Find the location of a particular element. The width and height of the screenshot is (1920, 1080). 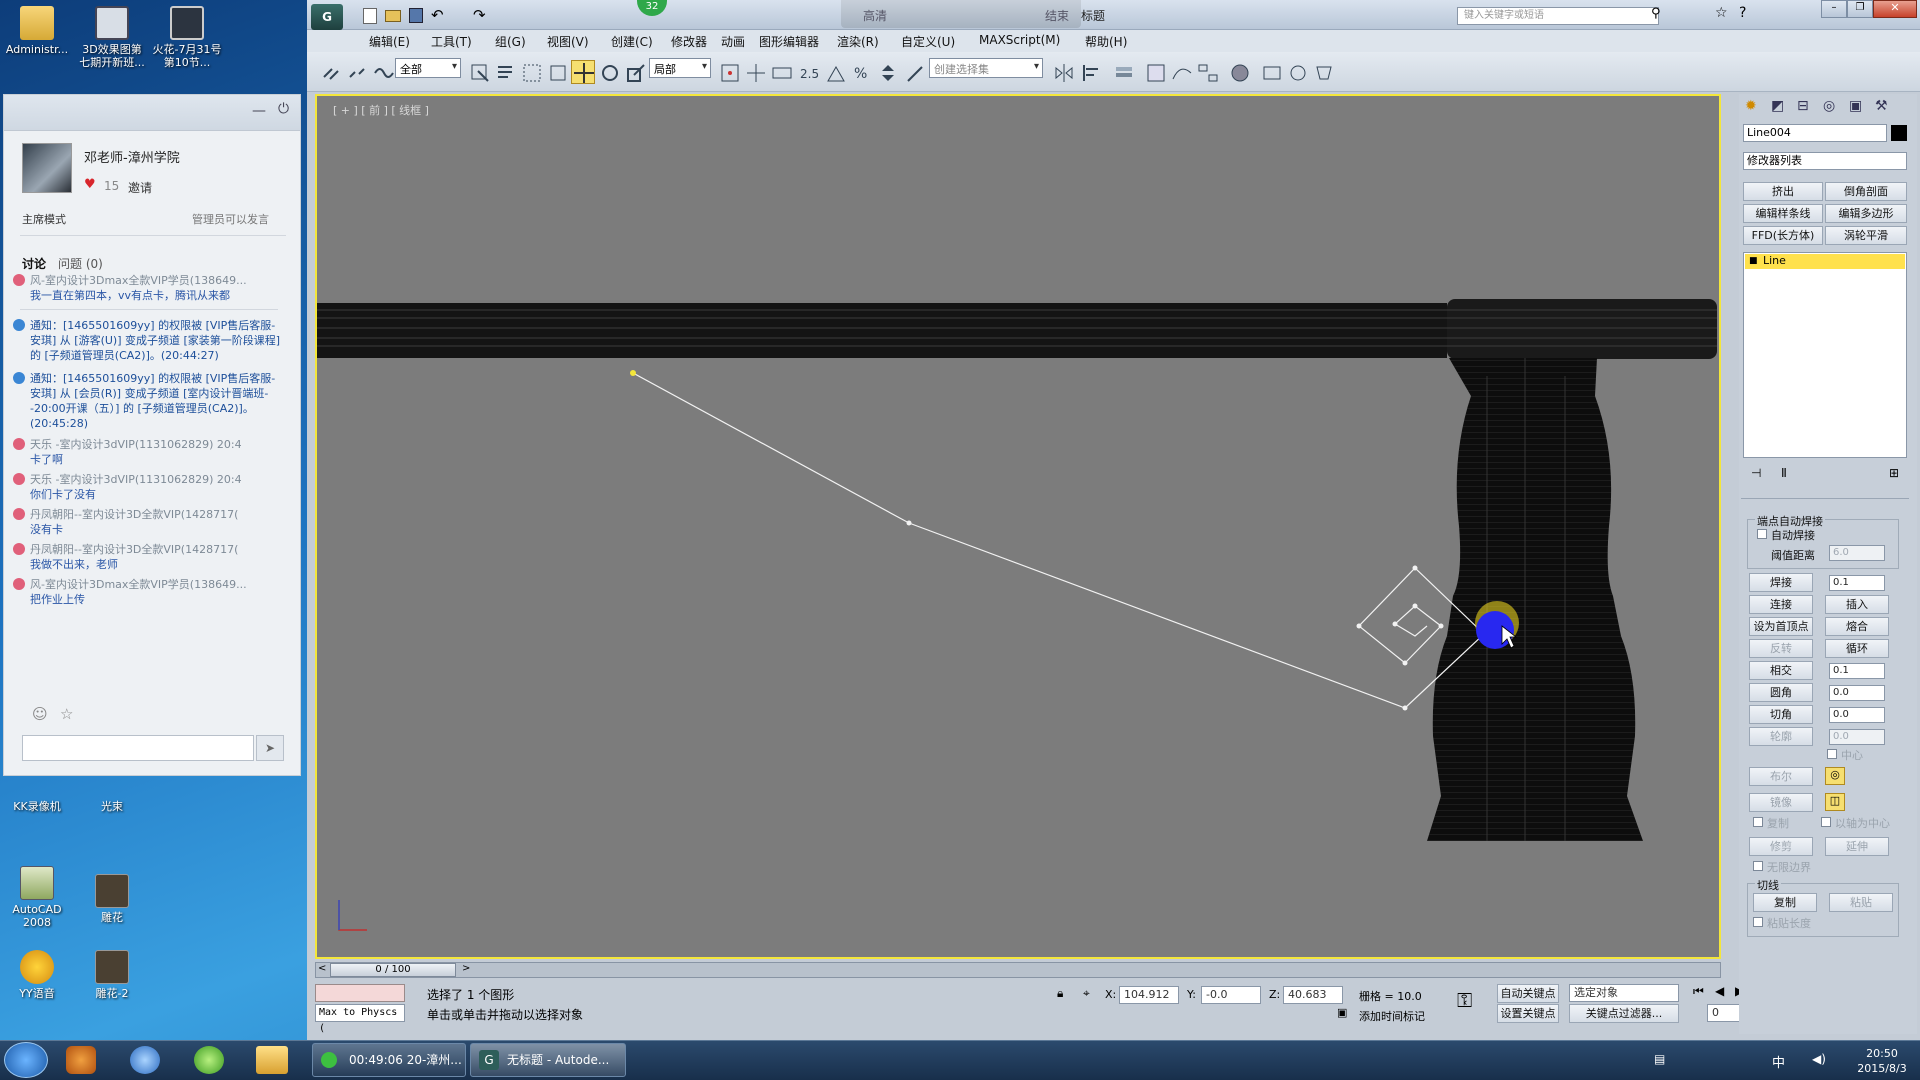

trim-button: 修剪 is located at coordinates (1781, 846).